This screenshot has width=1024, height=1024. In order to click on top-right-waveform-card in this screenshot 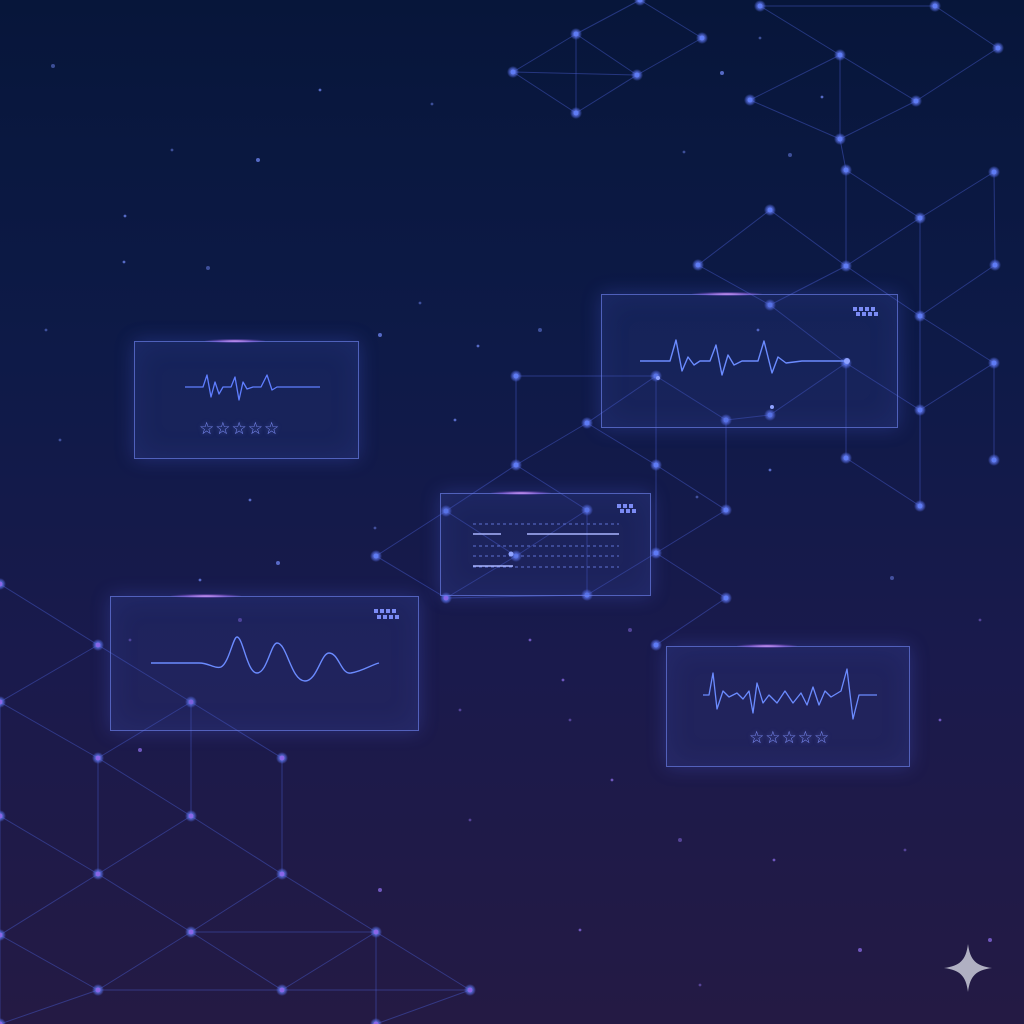, I will do `click(749, 360)`.